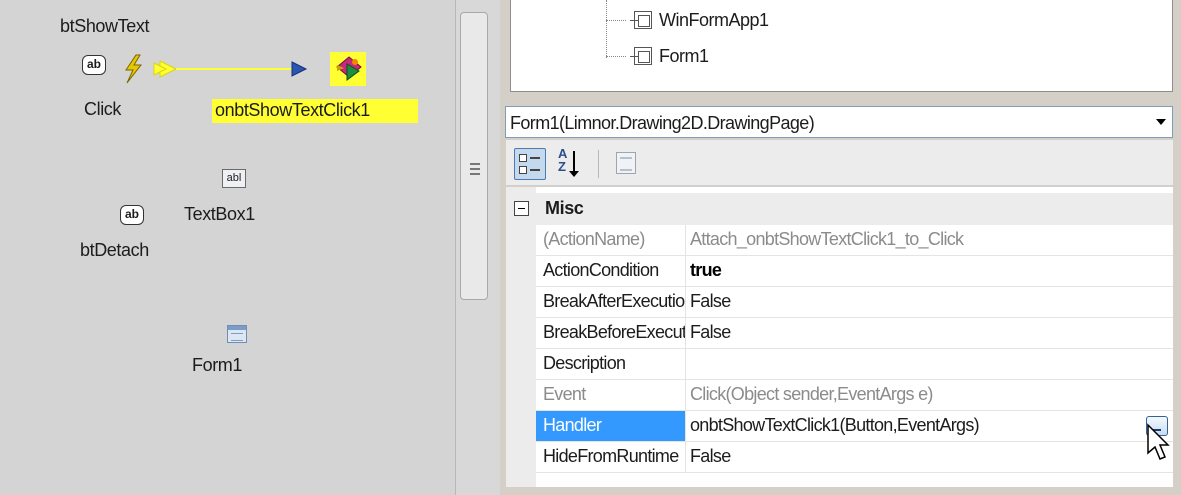 This screenshot has height=495, width=1181. What do you see at coordinates (611, 457) in the screenshot?
I see `property-name: HideFromRuntime` at bounding box center [611, 457].